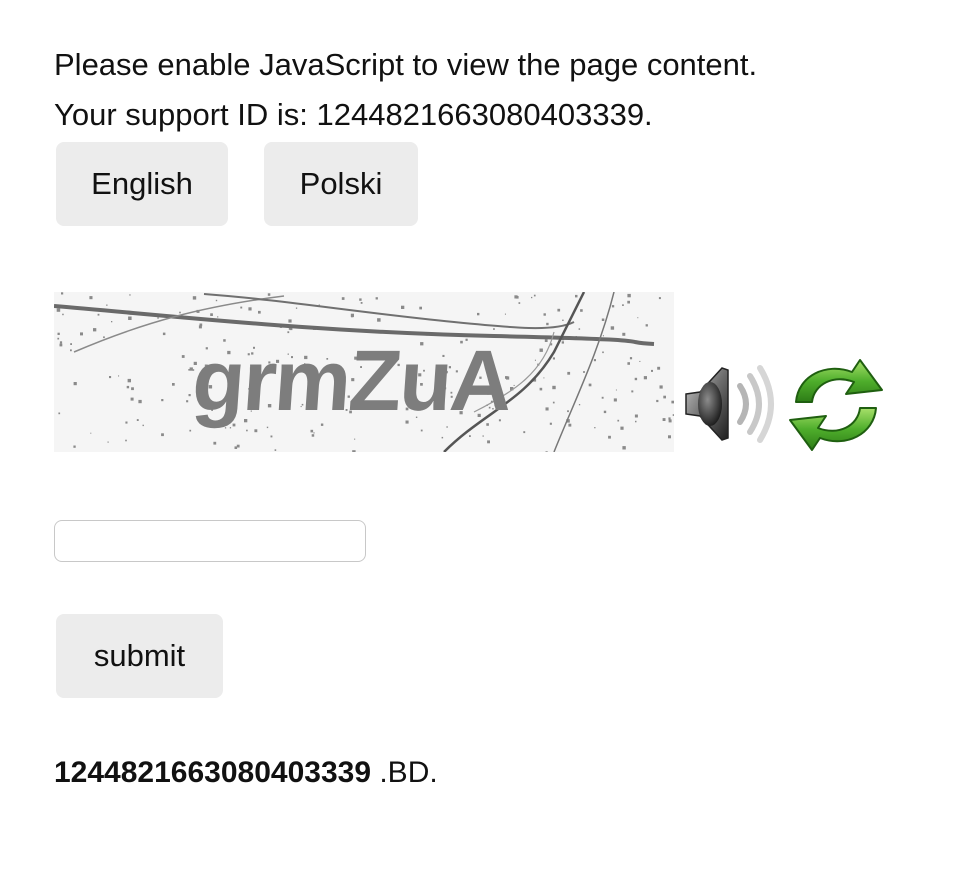 The width and height of the screenshot is (980, 880). What do you see at coordinates (246, 773) in the screenshot?
I see `footer-support-id: 1244821663080403339 .BD.` at bounding box center [246, 773].